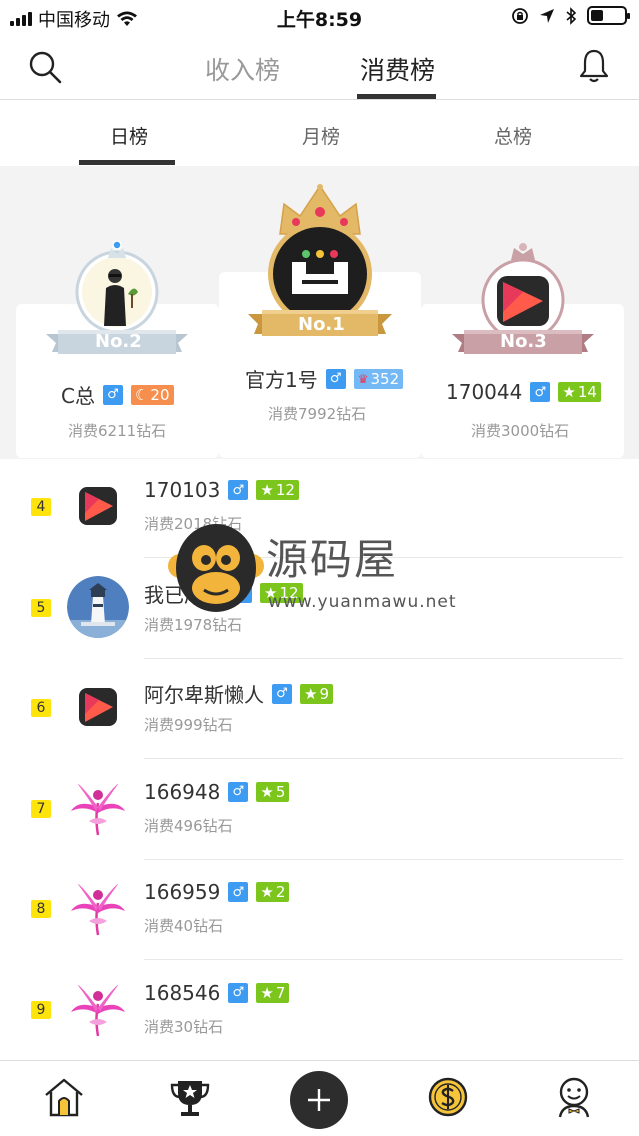  I want to click on podium-user-3: 170044 ♂ ★ 14, so click(523, 392).